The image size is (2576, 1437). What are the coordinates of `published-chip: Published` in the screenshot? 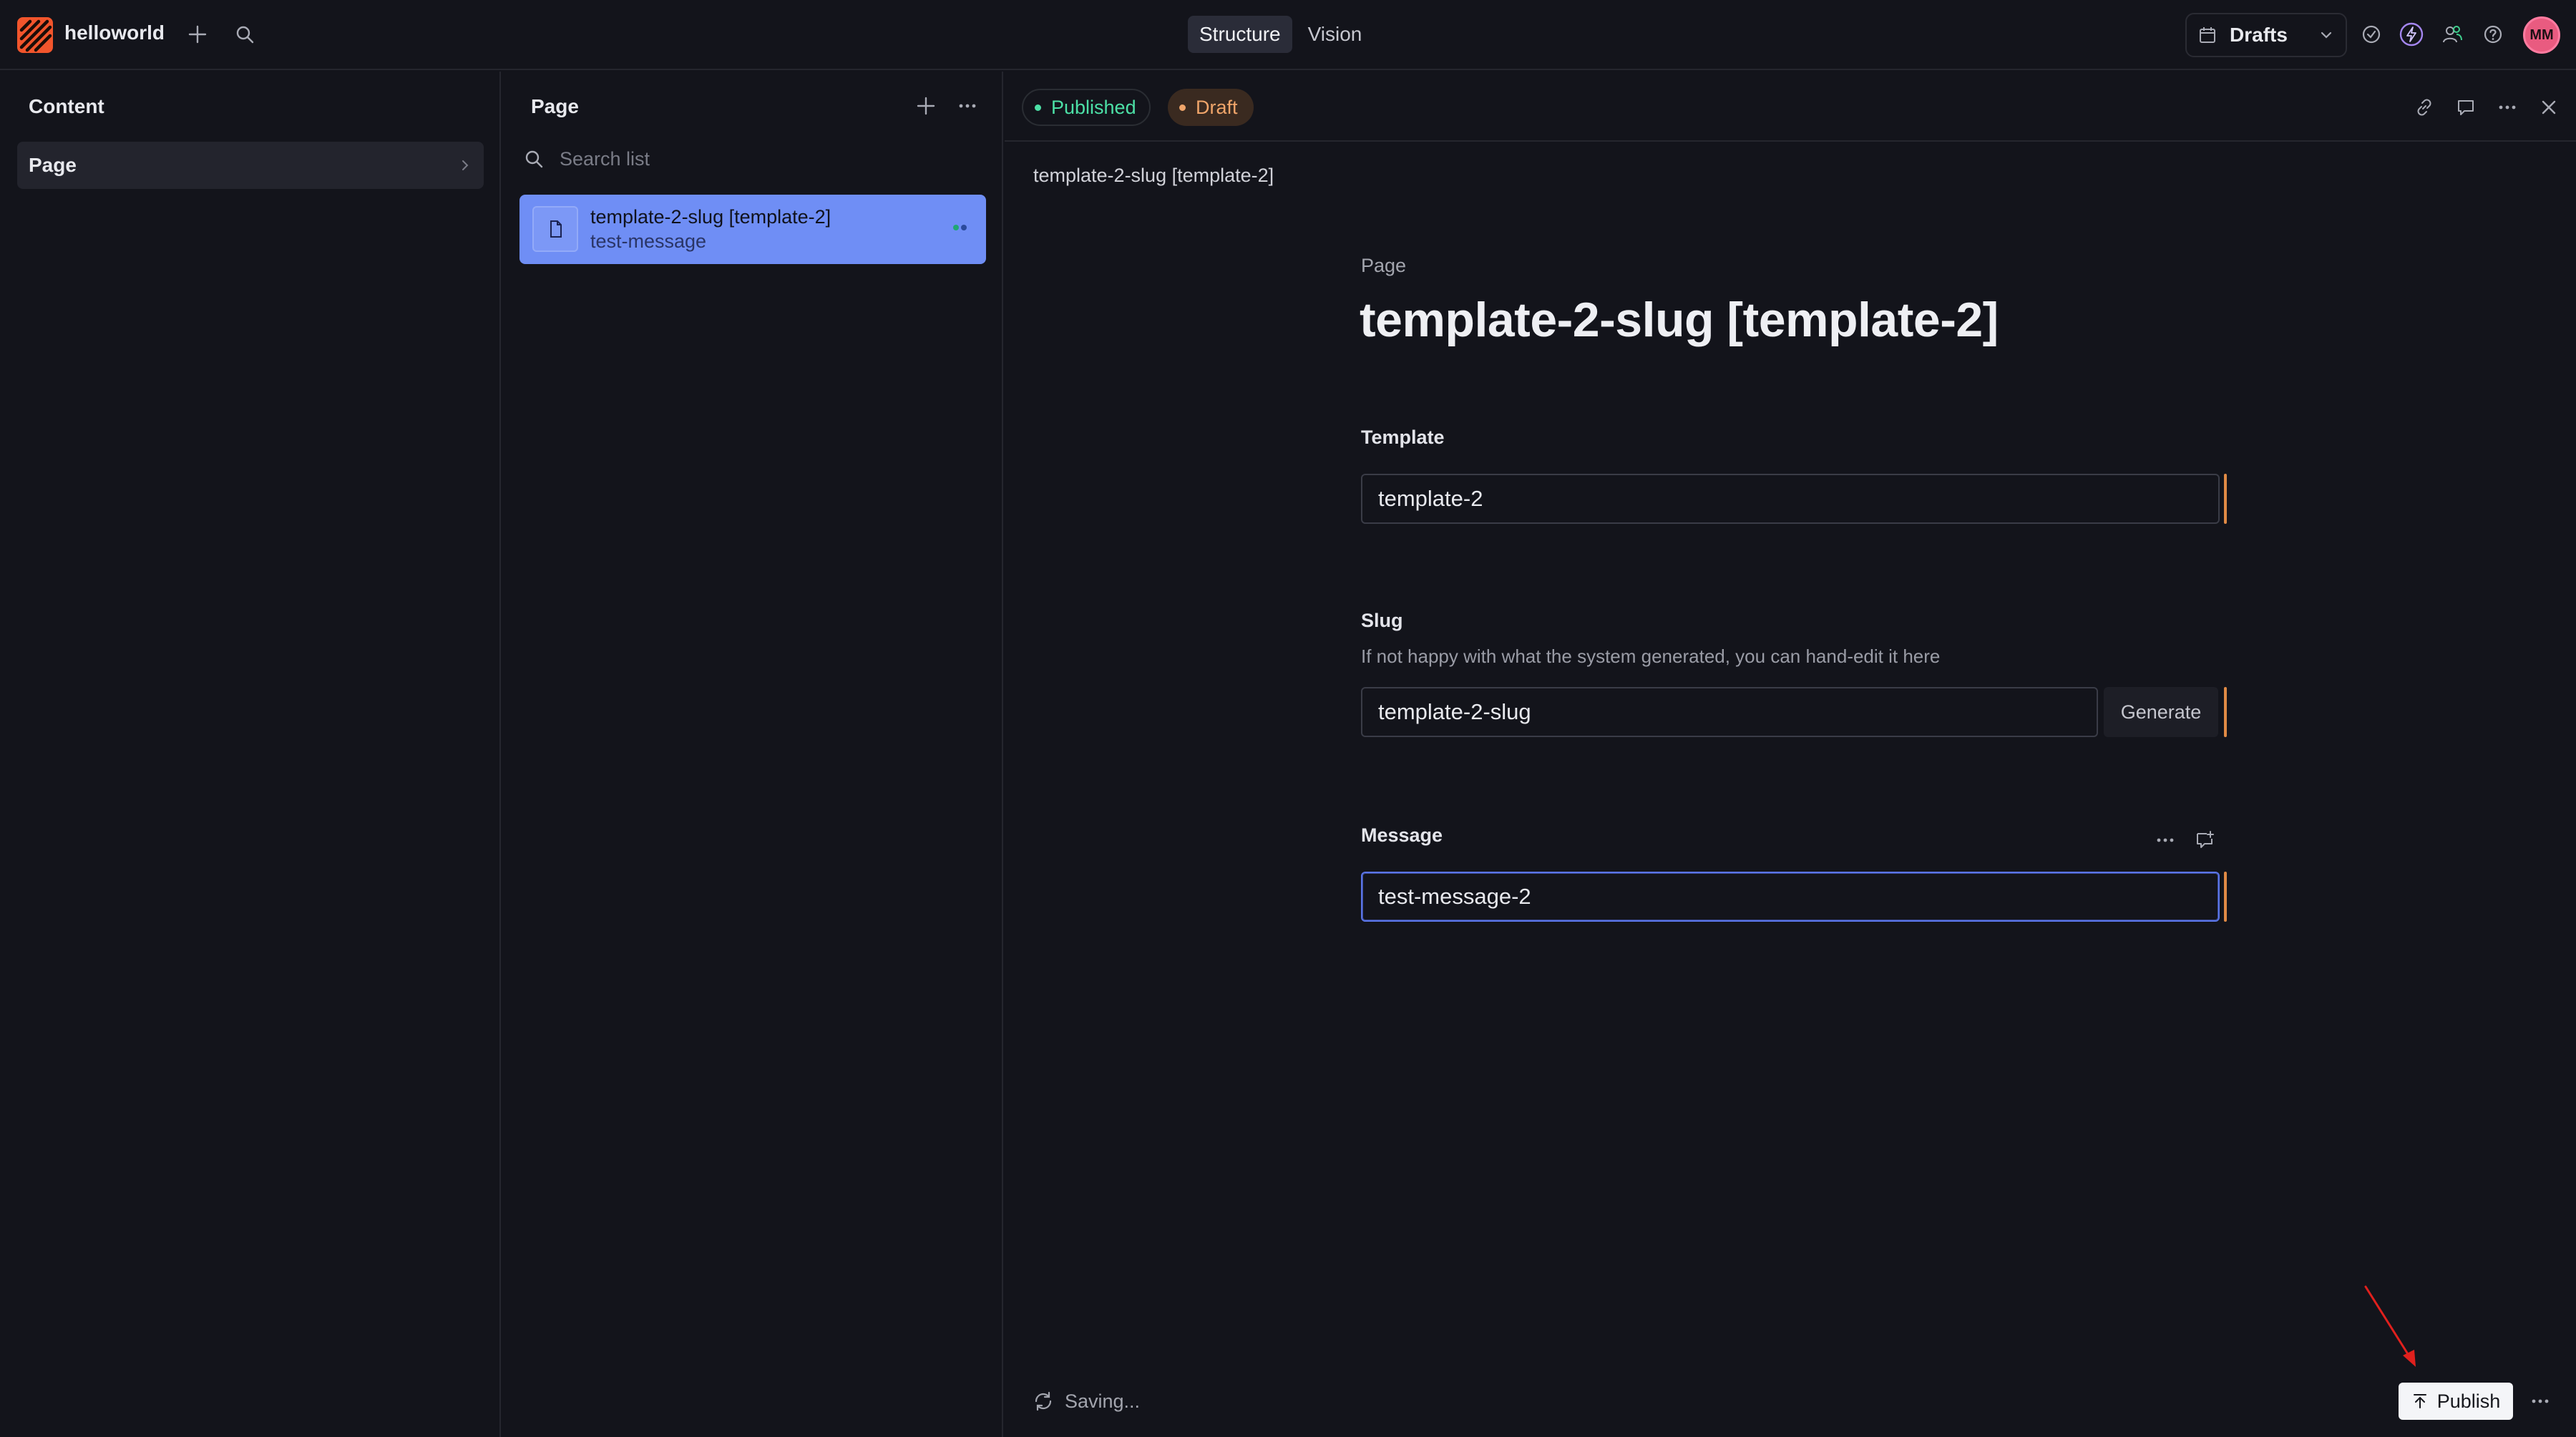 It's located at (1086, 107).